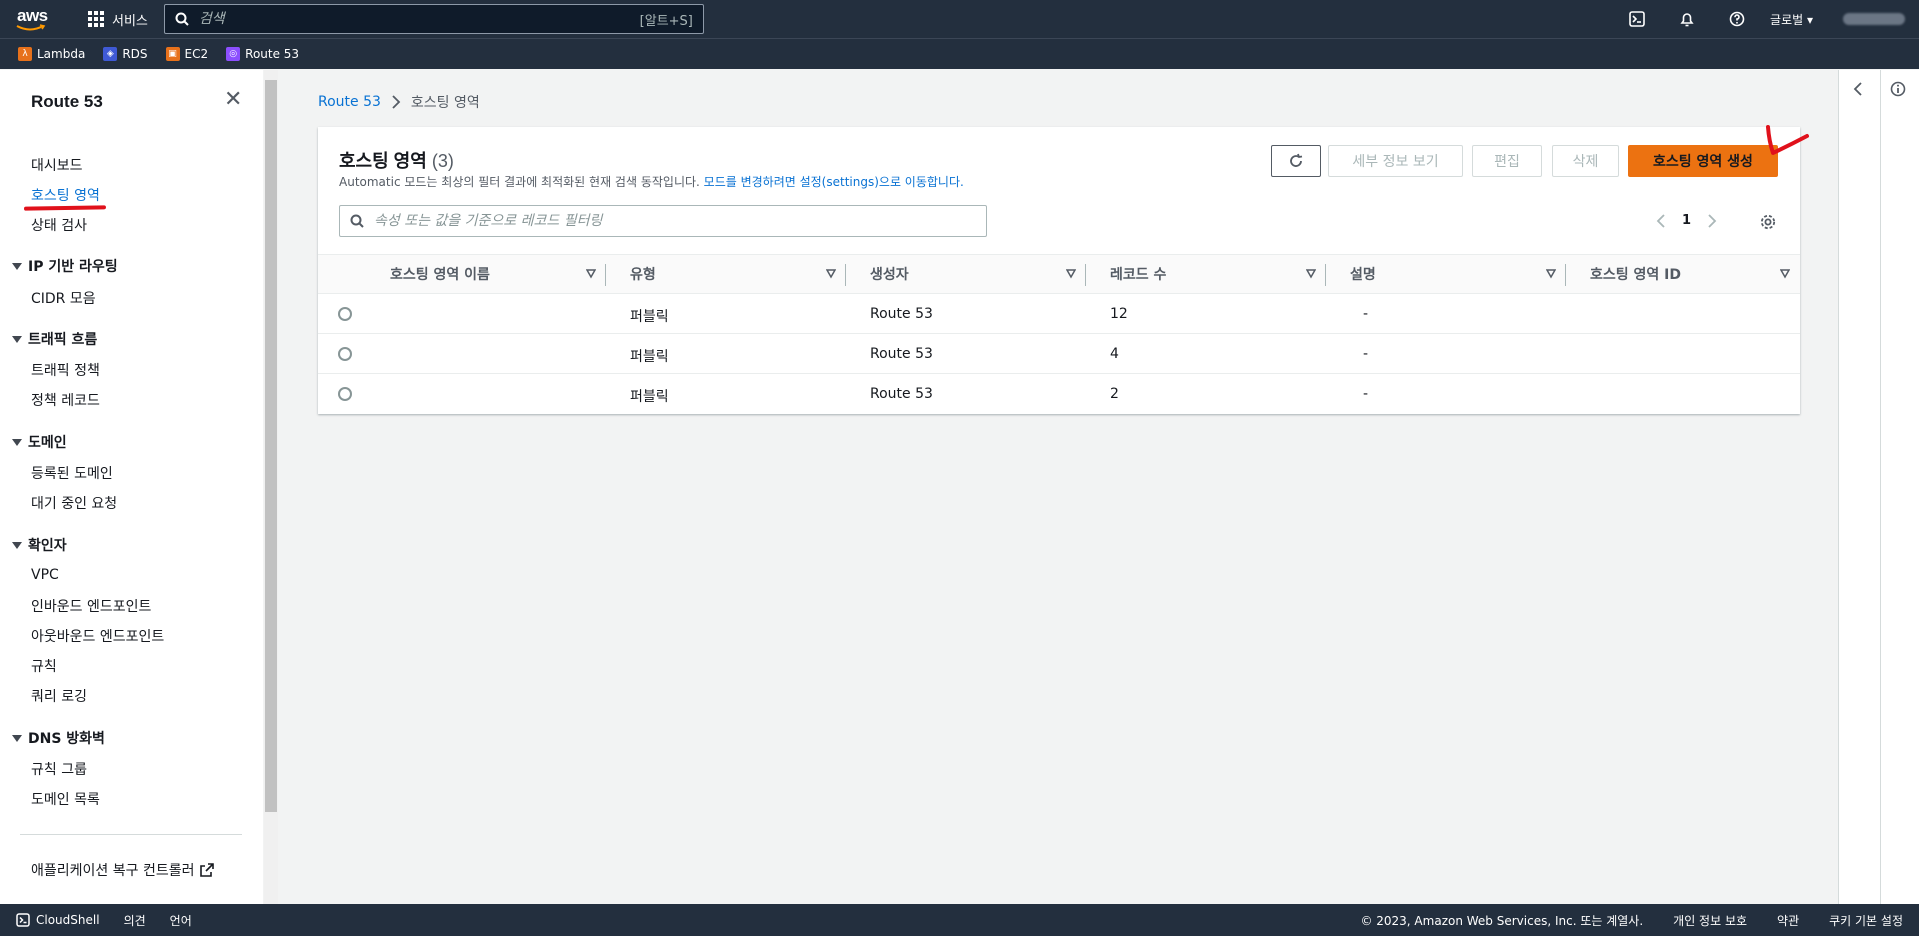 The height and width of the screenshot is (936, 1919). What do you see at coordinates (1059, 354) in the screenshot?
I see `table-row: 퍼블릭 Route 53 4 -` at bounding box center [1059, 354].